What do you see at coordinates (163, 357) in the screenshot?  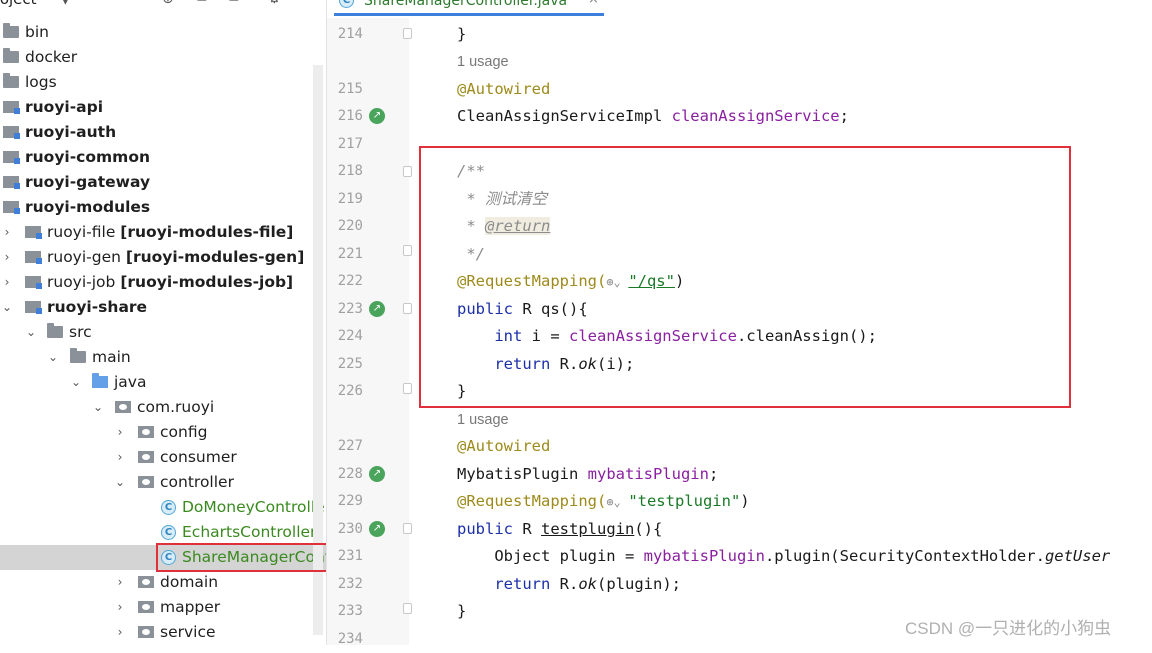 I see `tree-item-main: ⌄ main` at bounding box center [163, 357].